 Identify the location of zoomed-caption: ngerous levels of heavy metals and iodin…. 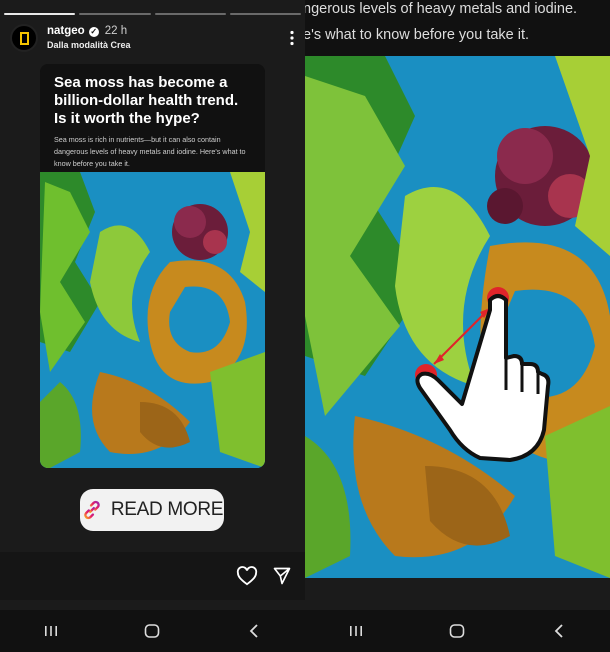
(457, 24).